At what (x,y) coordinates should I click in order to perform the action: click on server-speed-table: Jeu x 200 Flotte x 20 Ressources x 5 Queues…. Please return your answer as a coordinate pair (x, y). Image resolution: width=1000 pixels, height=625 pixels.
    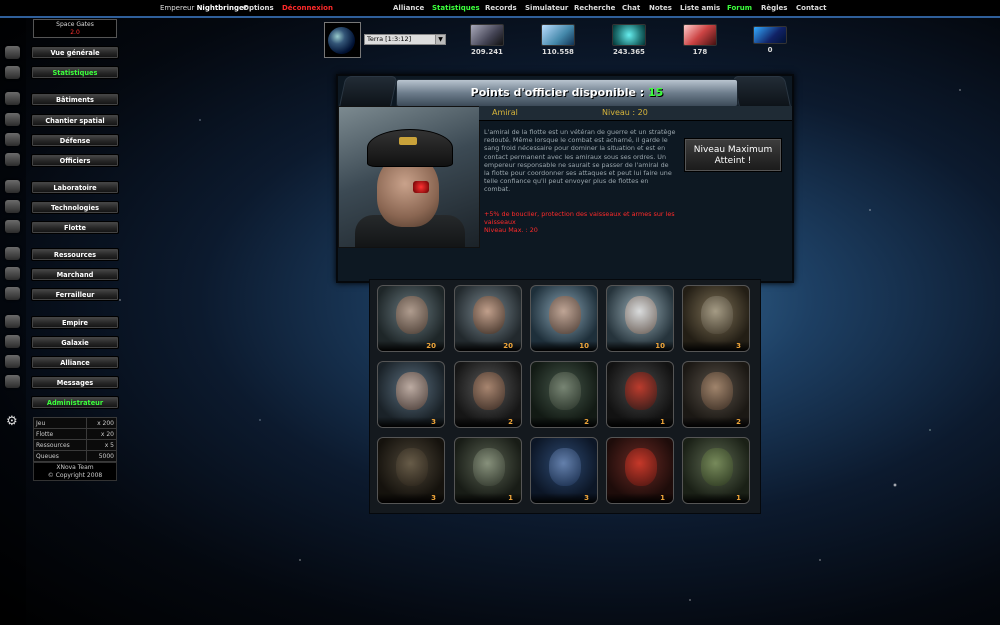
    Looking at the image, I should click on (74, 439).